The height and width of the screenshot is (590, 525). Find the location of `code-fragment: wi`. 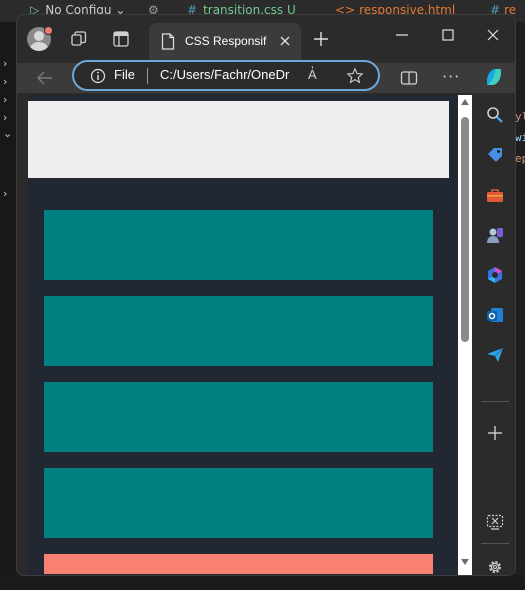

code-fragment: wi is located at coordinates (520, 137).